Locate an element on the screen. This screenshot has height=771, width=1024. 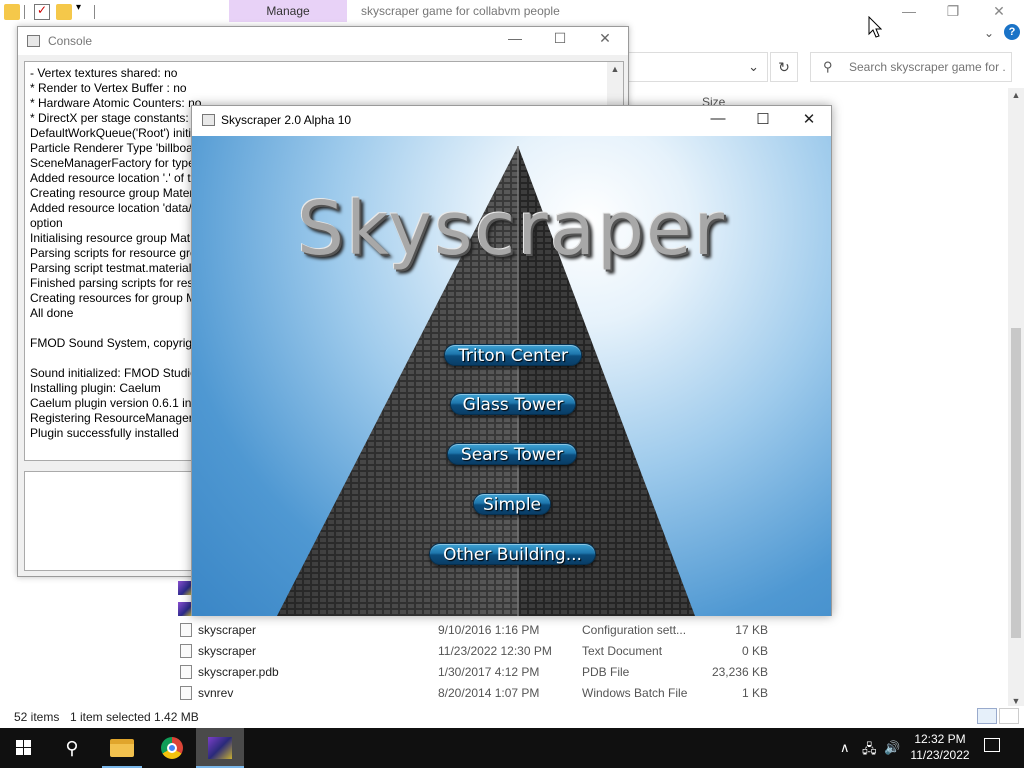
time: 12:32 PM is located at coordinates (940, 739).